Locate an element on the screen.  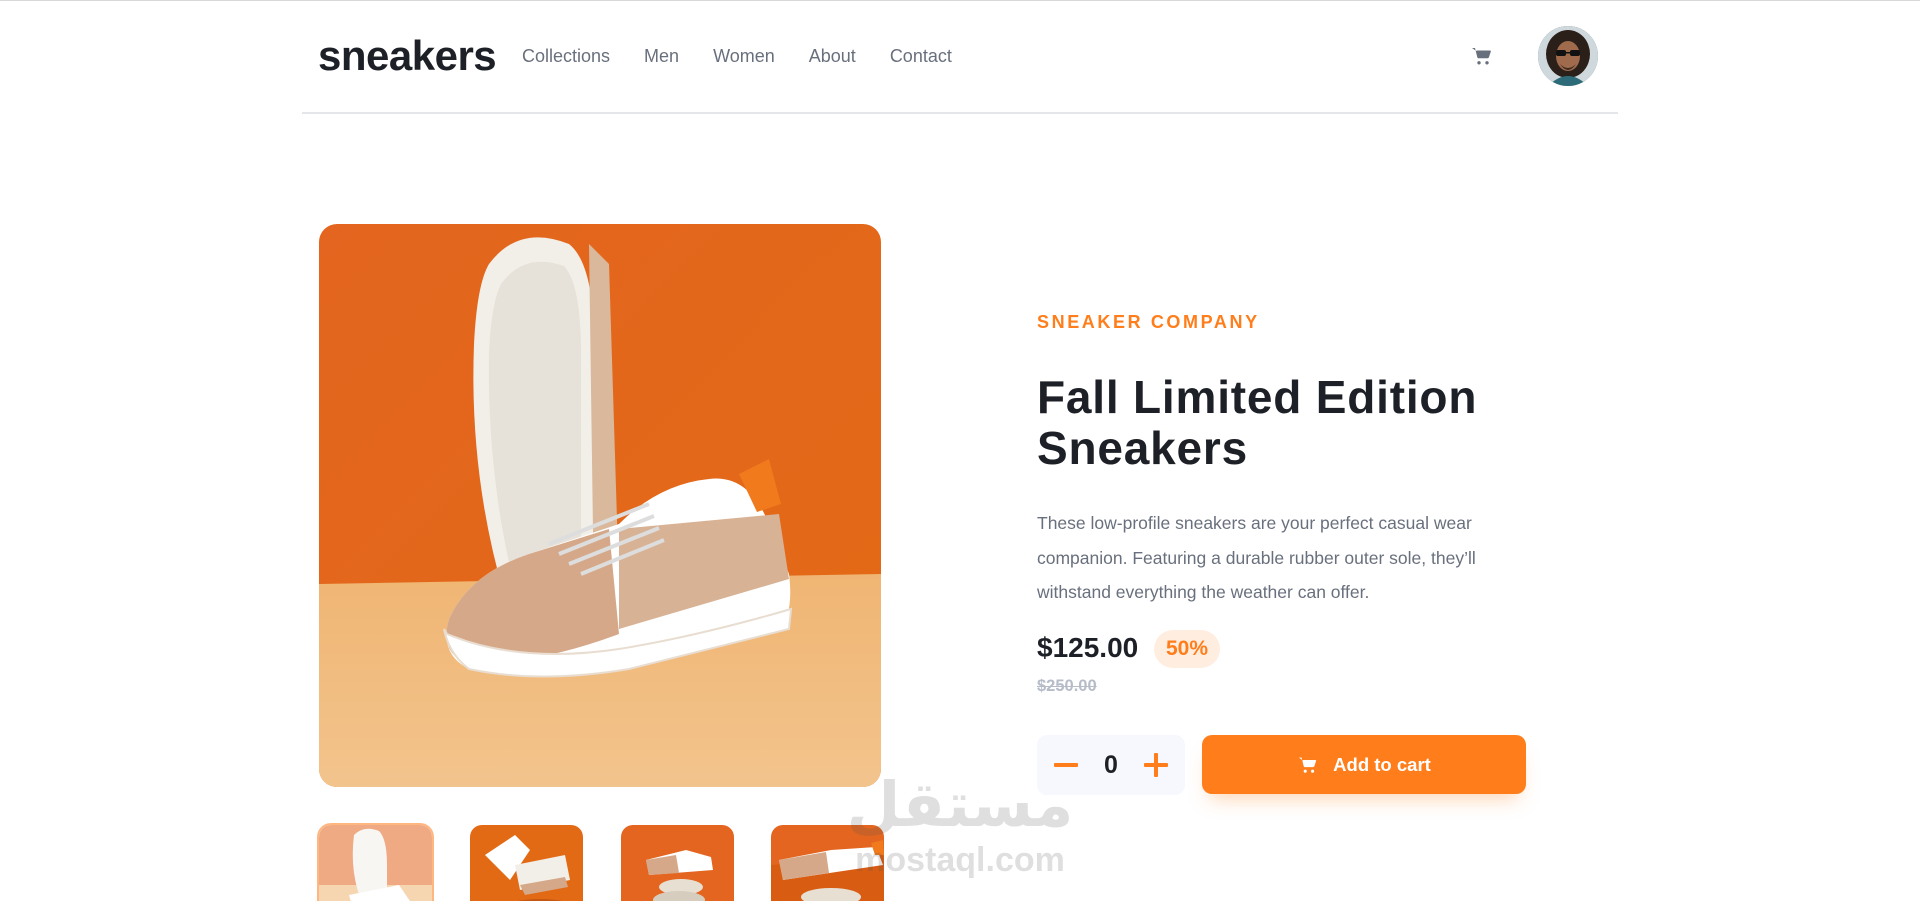
nav-about: About is located at coordinates (832, 56).